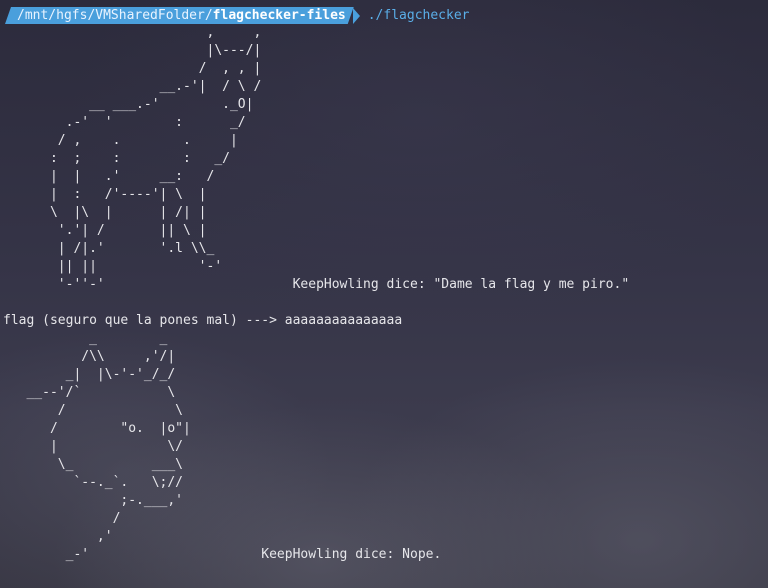 The width and height of the screenshot is (768, 588). I want to click on path-current-dir: flagchecker-files, so click(279, 15).